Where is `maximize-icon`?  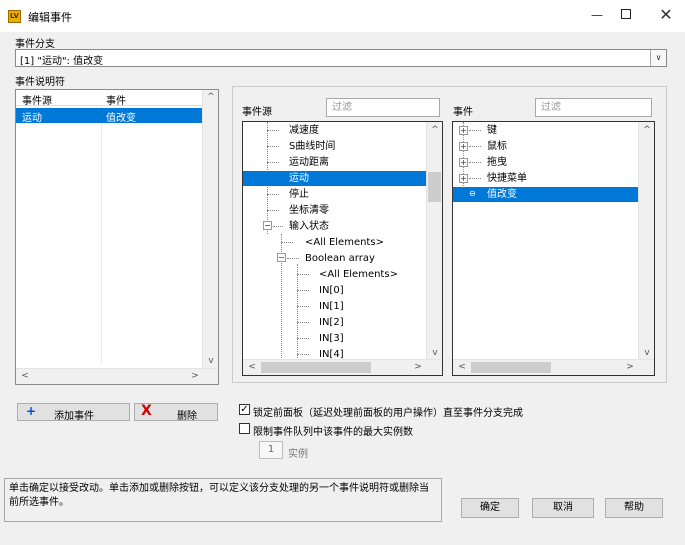
maximize-icon is located at coordinates (626, 14).